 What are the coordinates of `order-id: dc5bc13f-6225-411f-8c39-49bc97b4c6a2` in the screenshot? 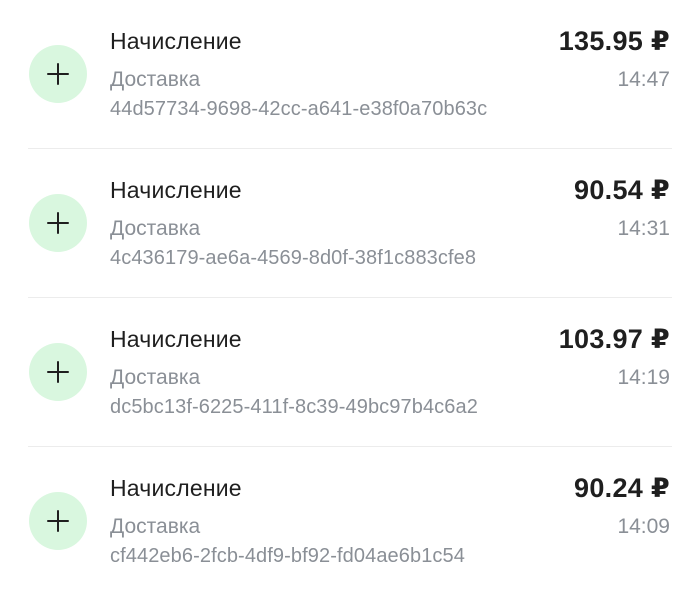 It's located at (294, 407).